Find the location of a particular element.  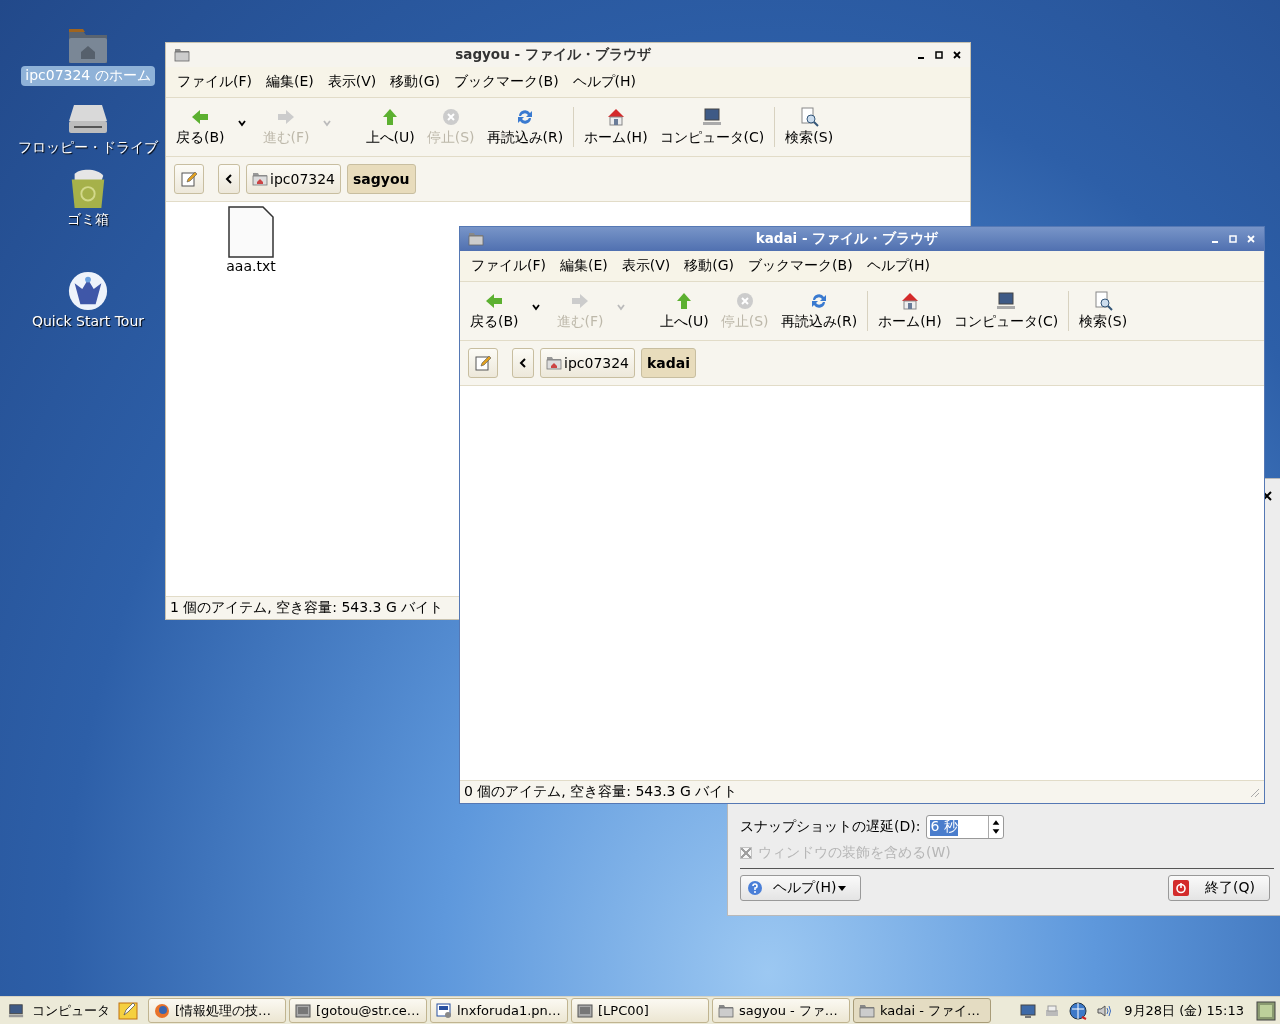

taskbar-button: [LPC00] is located at coordinates (640, 1010).